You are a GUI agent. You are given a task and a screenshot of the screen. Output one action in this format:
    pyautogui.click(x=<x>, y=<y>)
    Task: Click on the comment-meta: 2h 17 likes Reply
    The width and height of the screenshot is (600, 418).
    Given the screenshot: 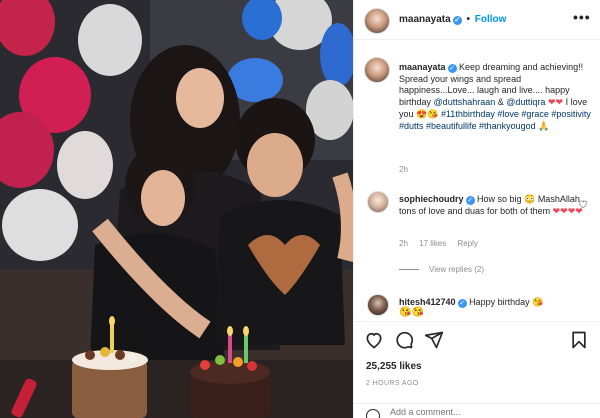 What is the action you would take?
    pyautogui.click(x=443, y=243)
    